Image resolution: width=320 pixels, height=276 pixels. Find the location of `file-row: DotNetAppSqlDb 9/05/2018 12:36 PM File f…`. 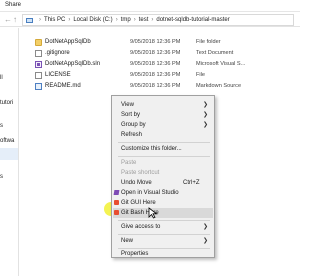

file-row: DotNetAppSqlDb 9/05/2018 12:36 PM File f… is located at coordinates (160, 43).